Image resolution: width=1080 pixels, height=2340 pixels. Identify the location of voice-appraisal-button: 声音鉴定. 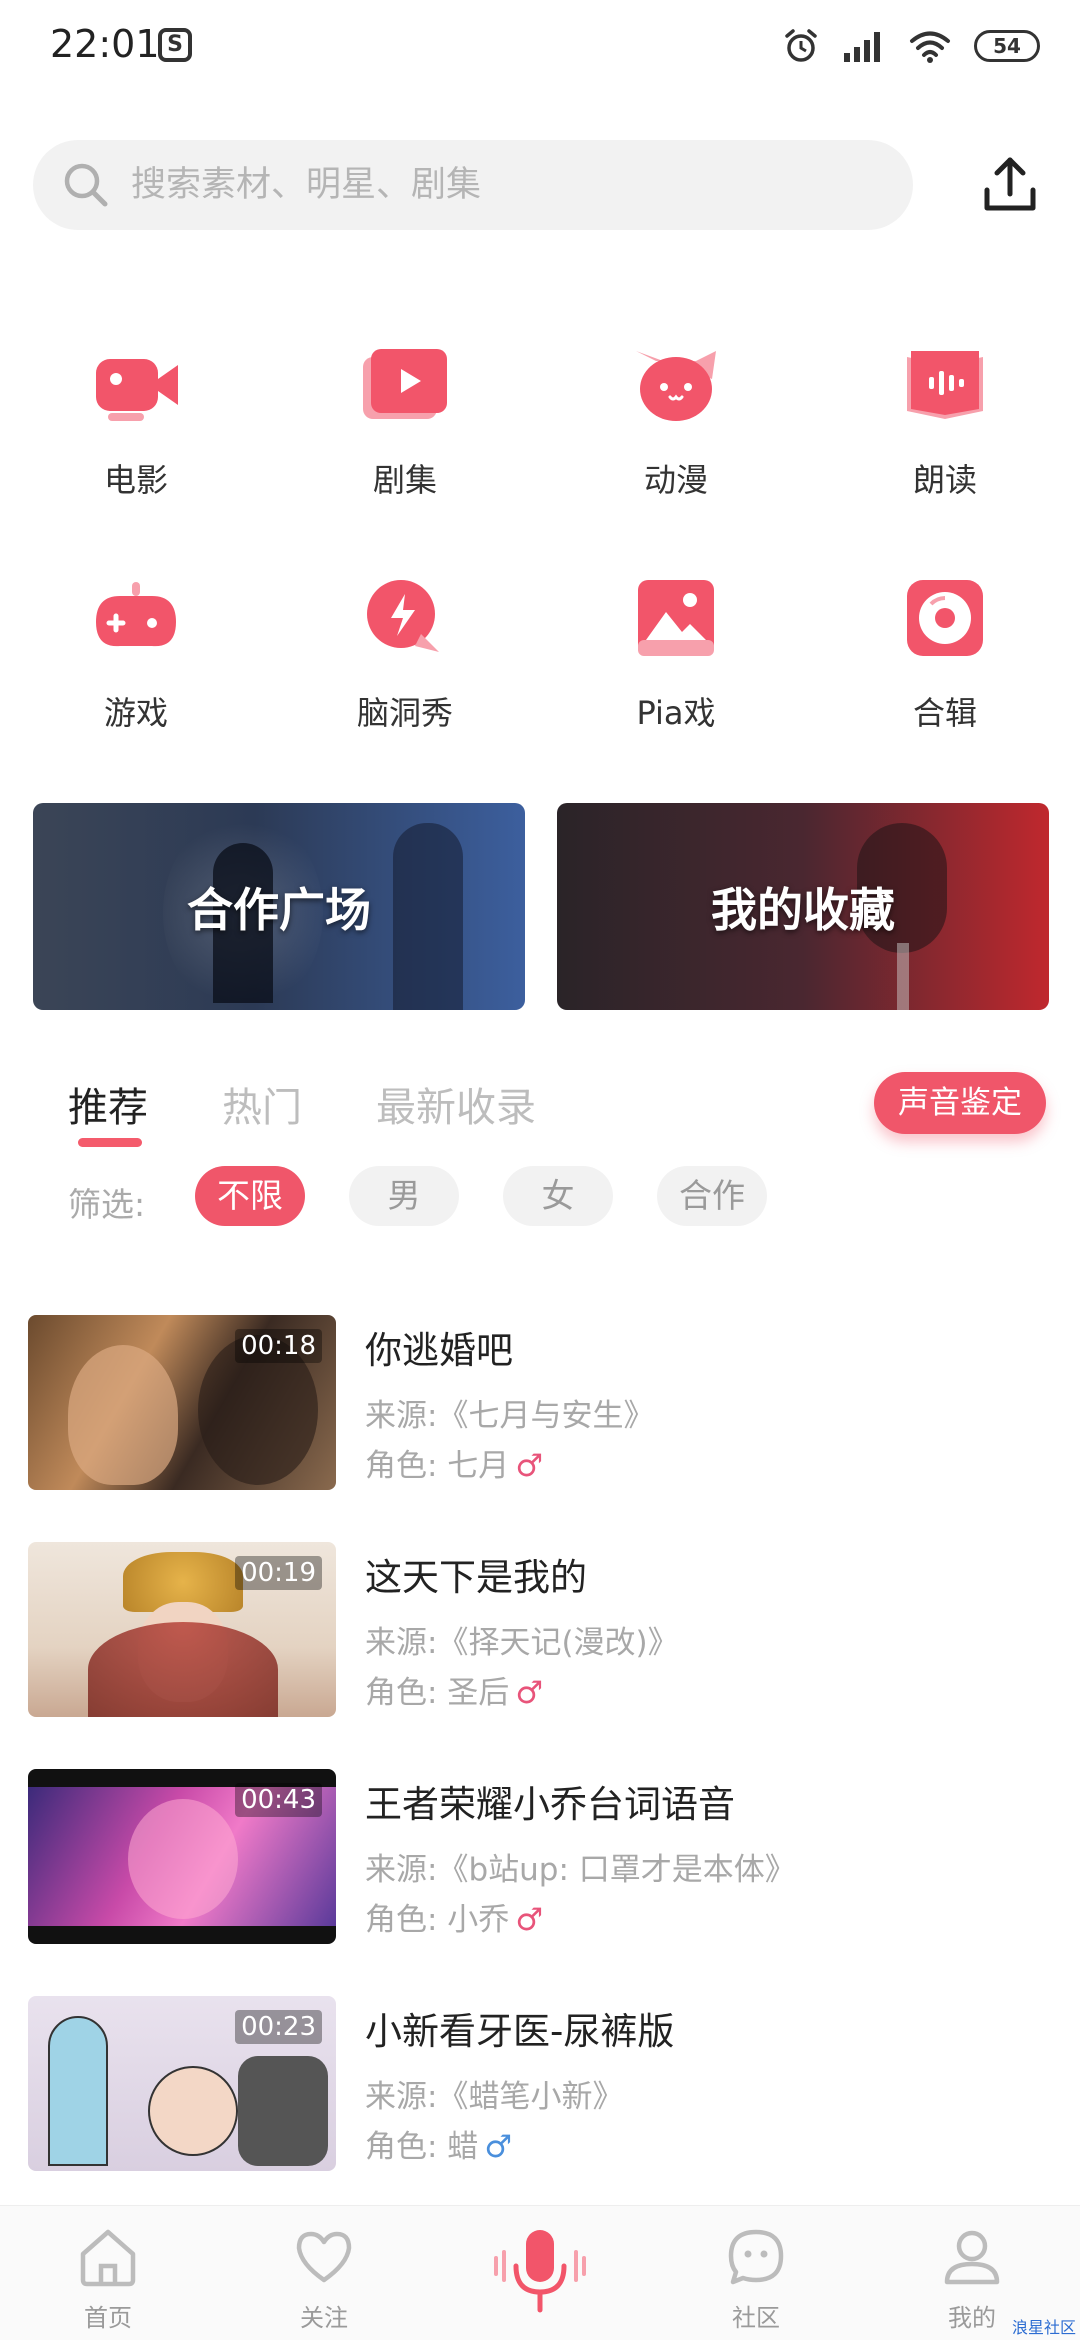
(960, 1103).